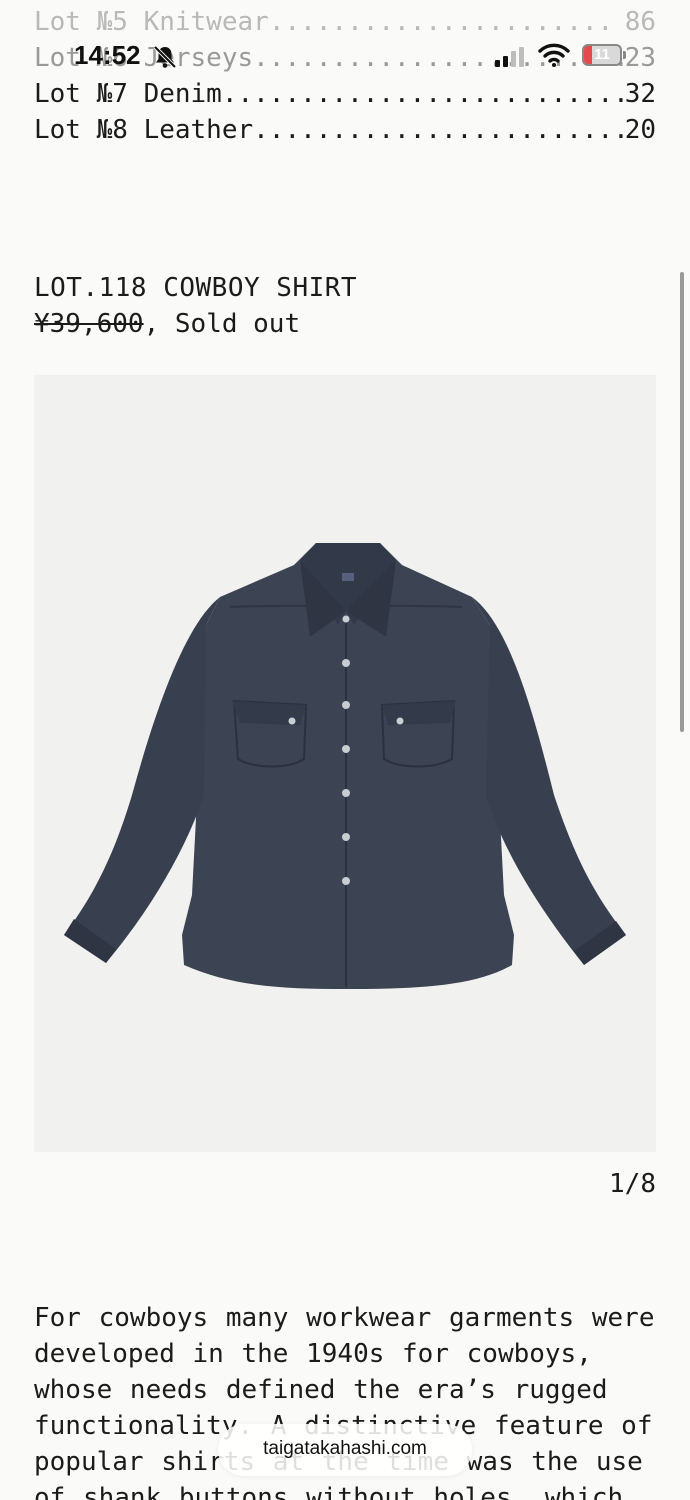 The image size is (690, 1500). Describe the element at coordinates (682, 502) in the screenshot. I see `scrollbar` at that location.